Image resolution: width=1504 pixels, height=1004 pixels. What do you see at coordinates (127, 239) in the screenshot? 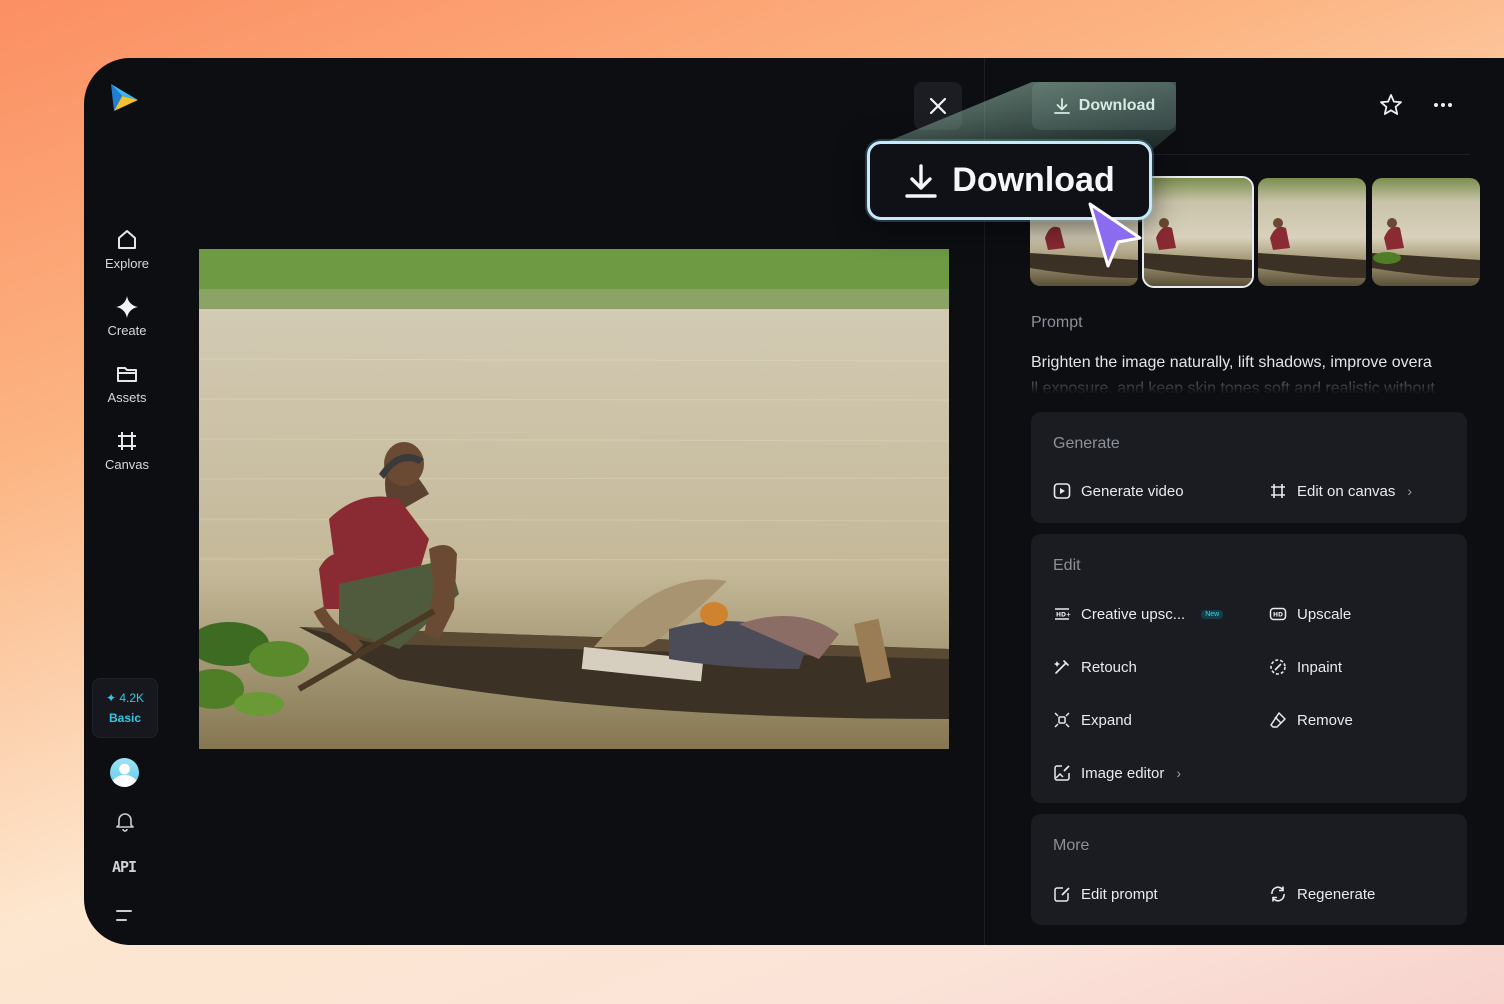
I see `home-icon` at bounding box center [127, 239].